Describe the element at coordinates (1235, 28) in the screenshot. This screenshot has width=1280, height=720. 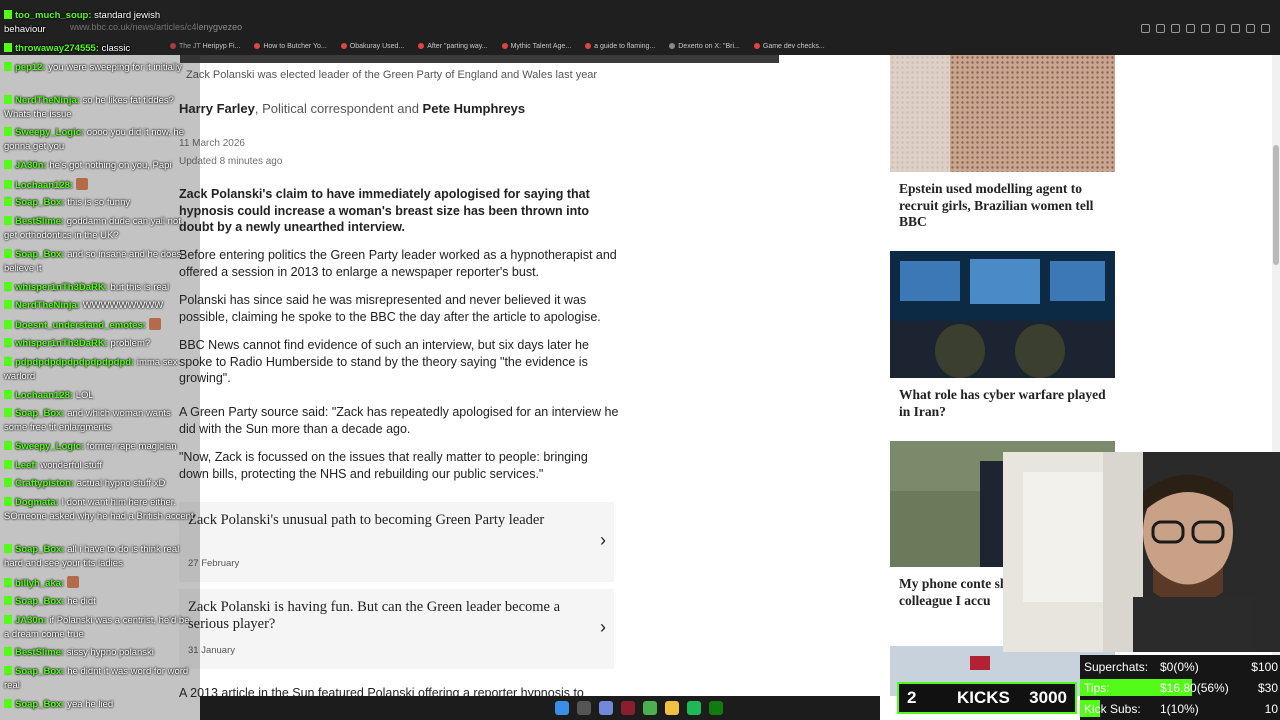
I see `heart-icon` at that location.